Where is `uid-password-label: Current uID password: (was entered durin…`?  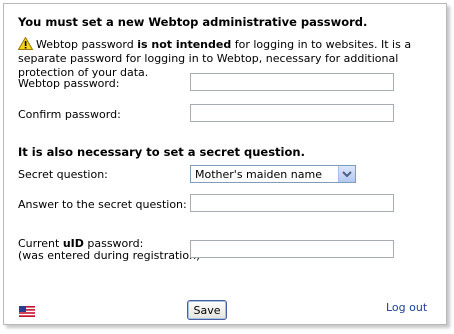
uid-password-label: Current uID password: (was entered durin… is located at coordinates (109, 250).